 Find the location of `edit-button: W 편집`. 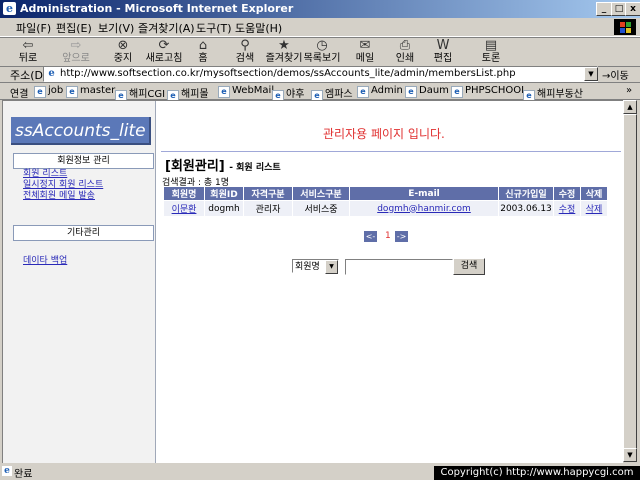

edit-button: W 편집 is located at coordinates (443, 52).